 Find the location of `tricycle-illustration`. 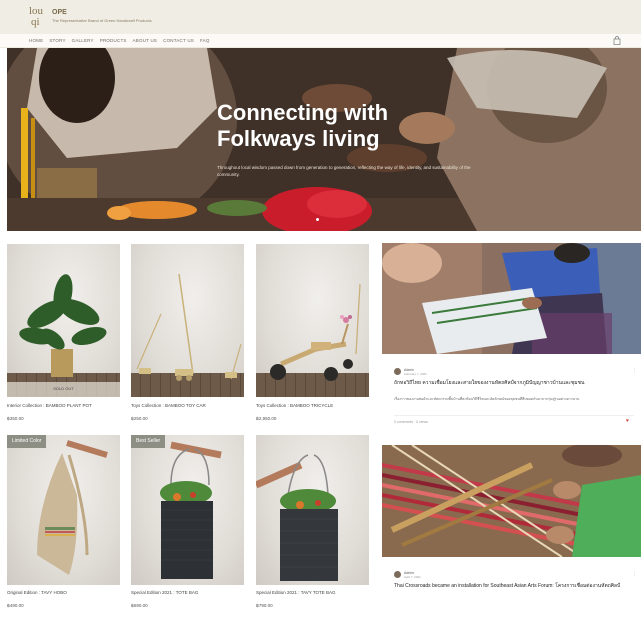

tricycle-illustration is located at coordinates (315, 332).